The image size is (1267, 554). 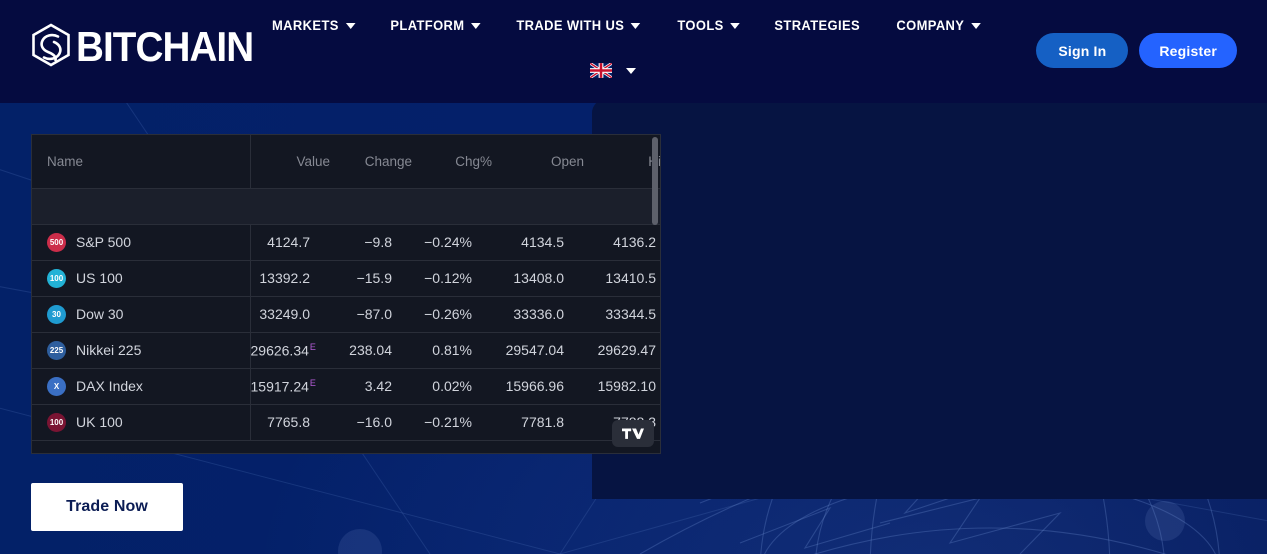 I want to click on cell-open: 33336.0, so click(x=538, y=314).